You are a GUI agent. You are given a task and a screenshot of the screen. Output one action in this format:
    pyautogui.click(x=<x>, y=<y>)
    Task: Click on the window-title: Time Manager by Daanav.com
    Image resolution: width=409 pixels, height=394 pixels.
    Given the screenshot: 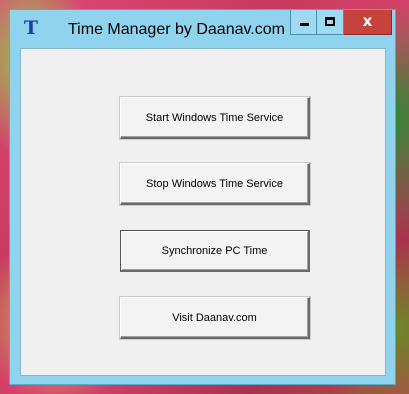 What is the action you would take?
    pyautogui.click(x=176, y=29)
    